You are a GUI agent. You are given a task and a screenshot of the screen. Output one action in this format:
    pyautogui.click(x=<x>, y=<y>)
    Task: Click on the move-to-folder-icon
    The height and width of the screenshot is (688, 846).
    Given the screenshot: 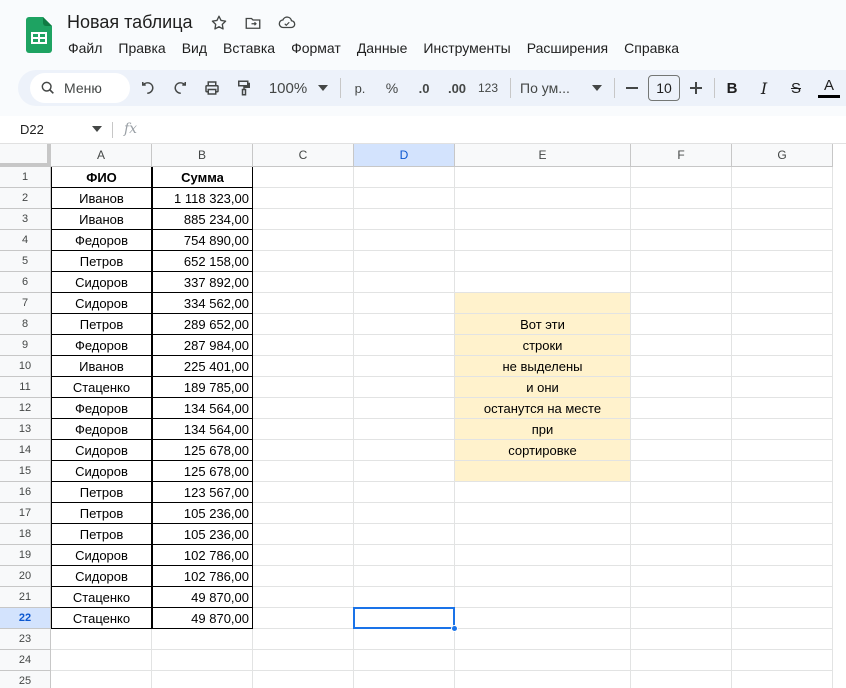 What is the action you would take?
    pyautogui.click(x=253, y=23)
    